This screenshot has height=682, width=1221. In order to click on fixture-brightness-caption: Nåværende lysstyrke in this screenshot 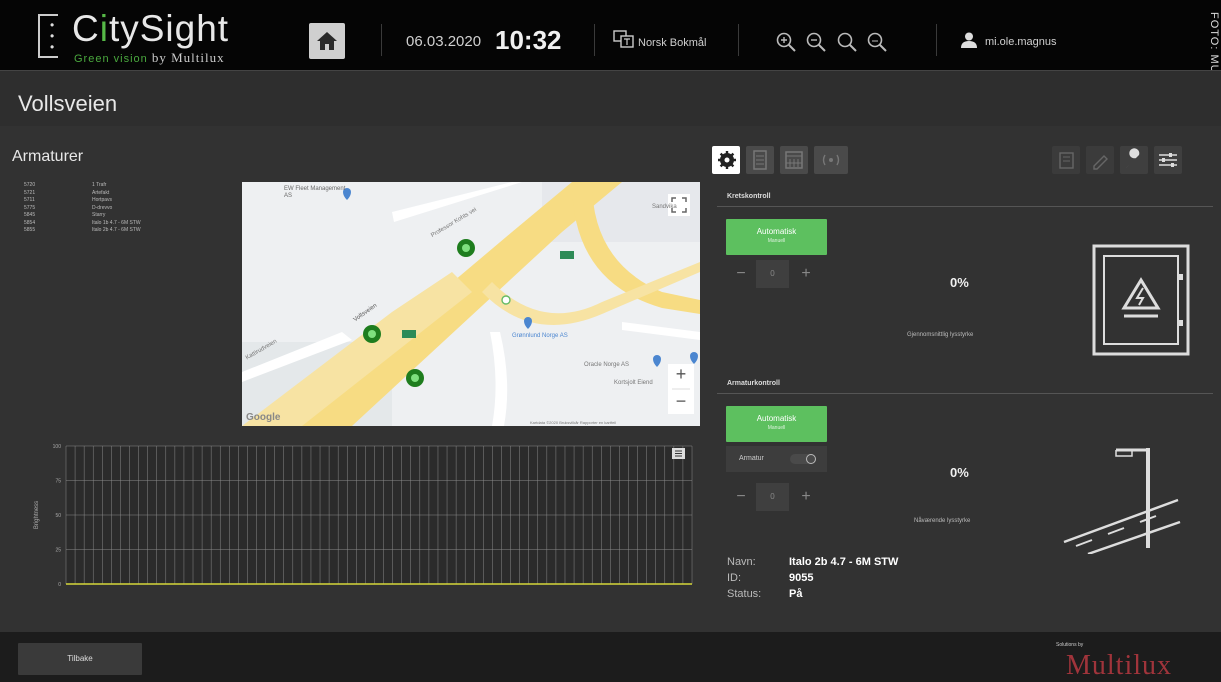, I will do `click(942, 521)`.